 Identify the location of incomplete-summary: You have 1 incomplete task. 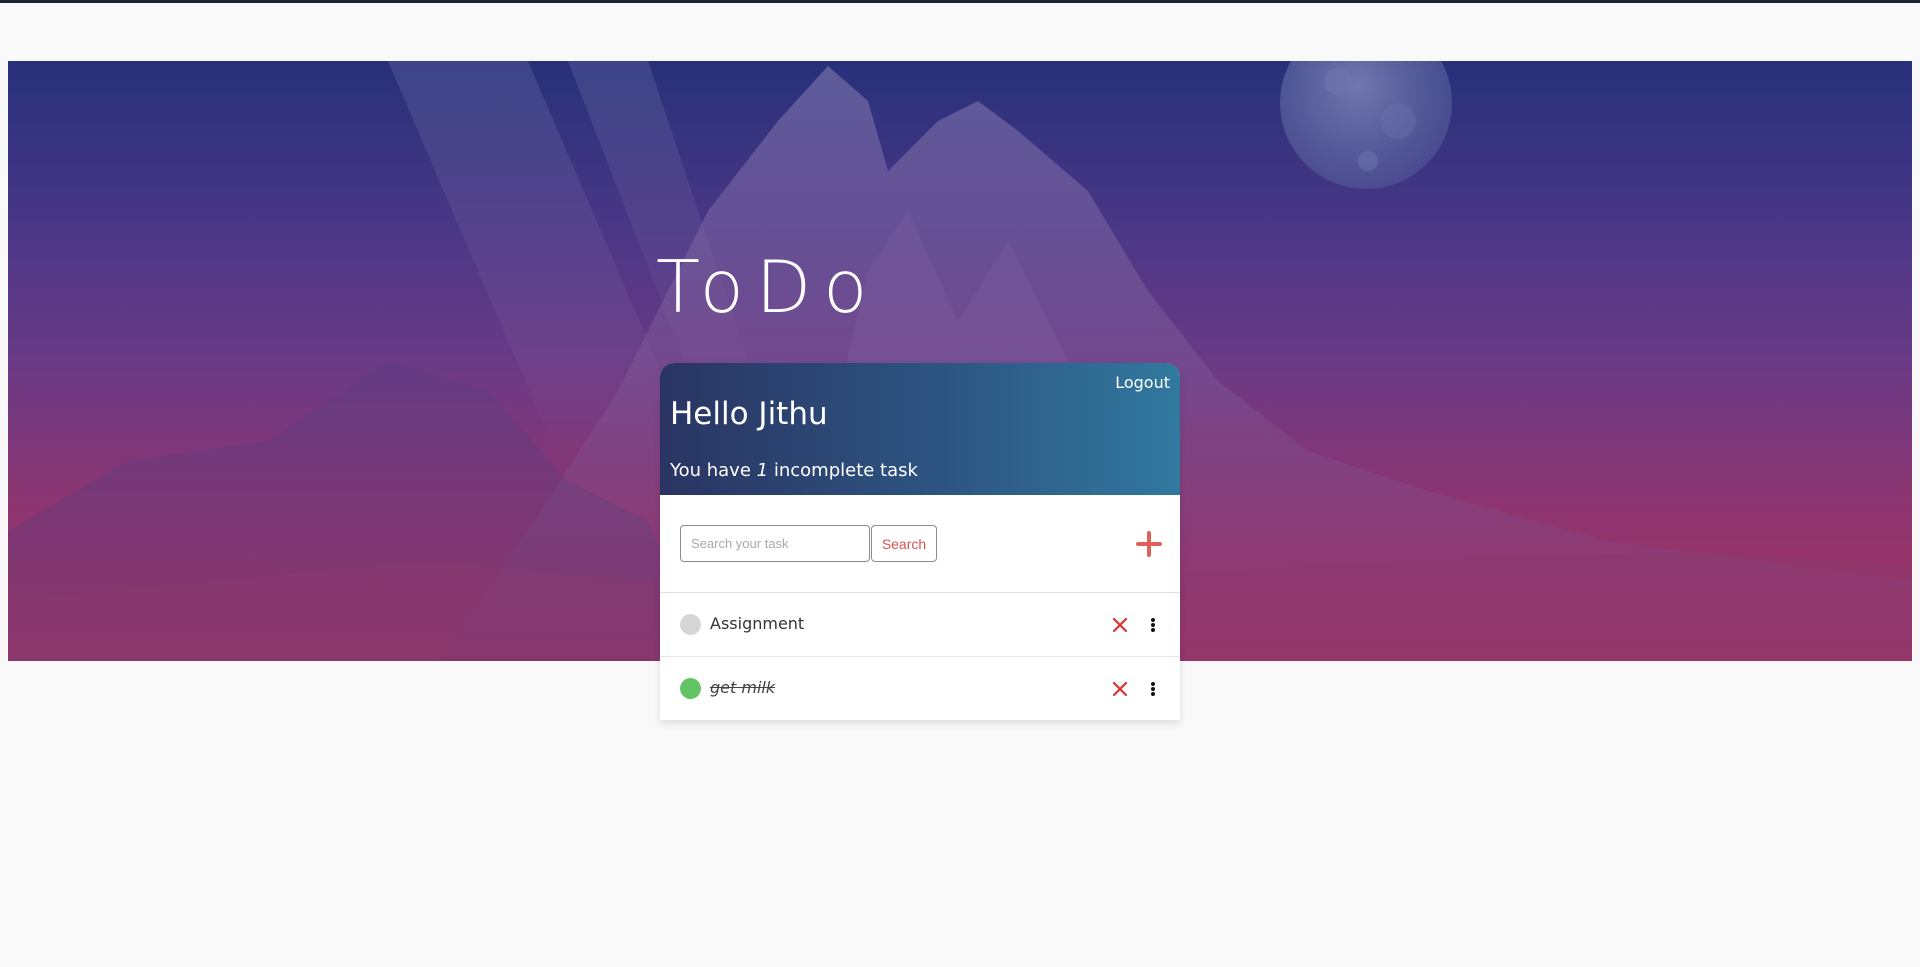
(794, 470).